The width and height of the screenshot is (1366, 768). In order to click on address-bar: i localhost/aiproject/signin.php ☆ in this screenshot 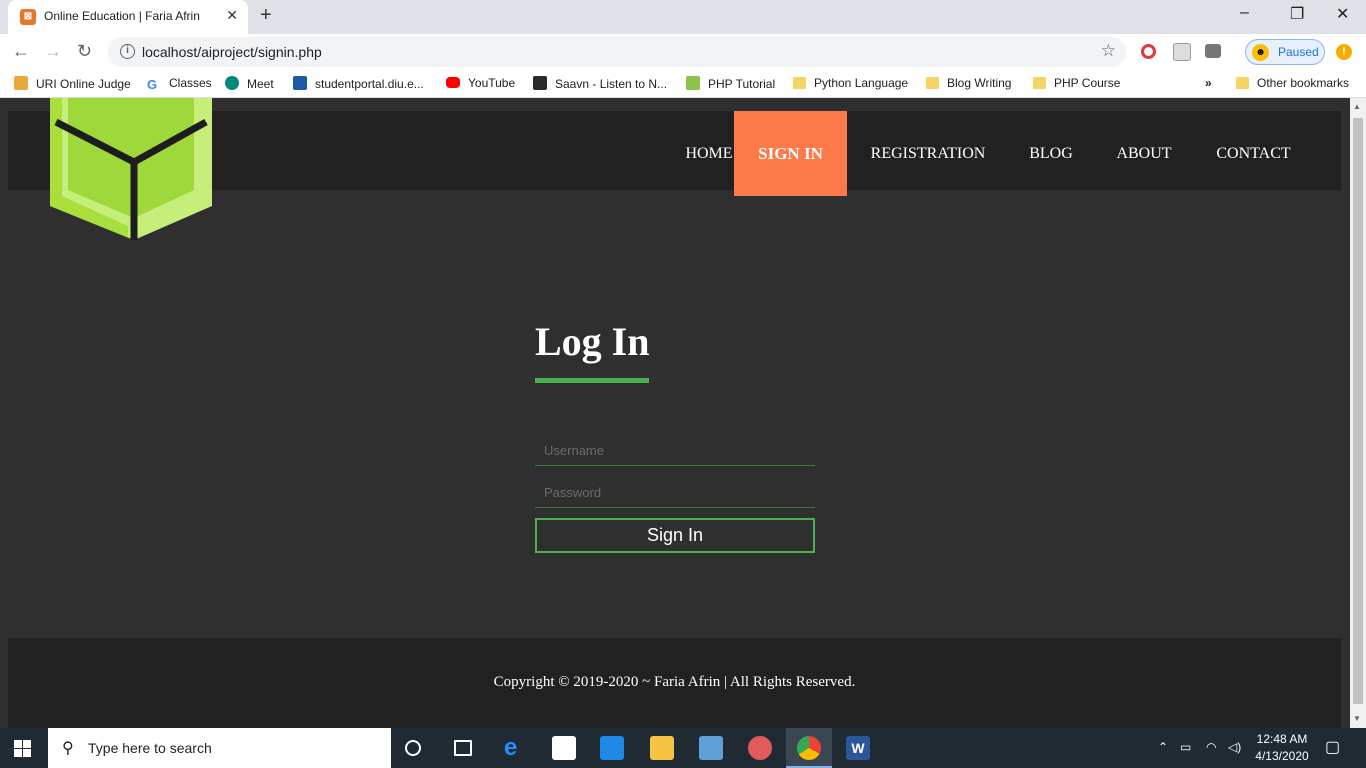, I will do `click(617, 52)`.